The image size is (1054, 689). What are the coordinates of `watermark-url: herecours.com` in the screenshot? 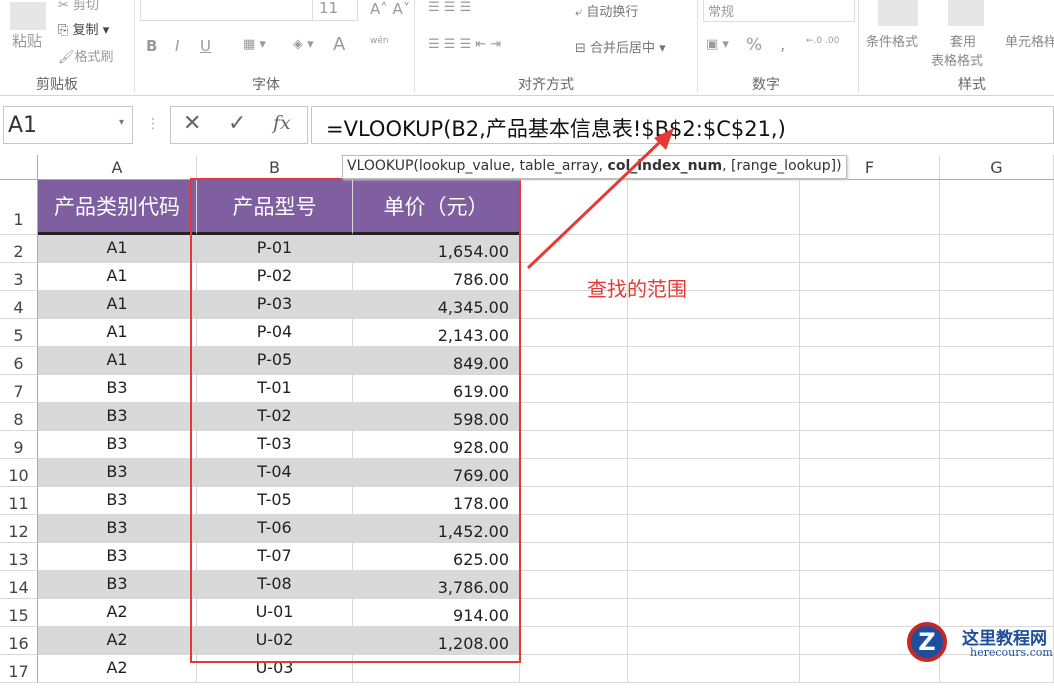 It's located at (1011, 652).